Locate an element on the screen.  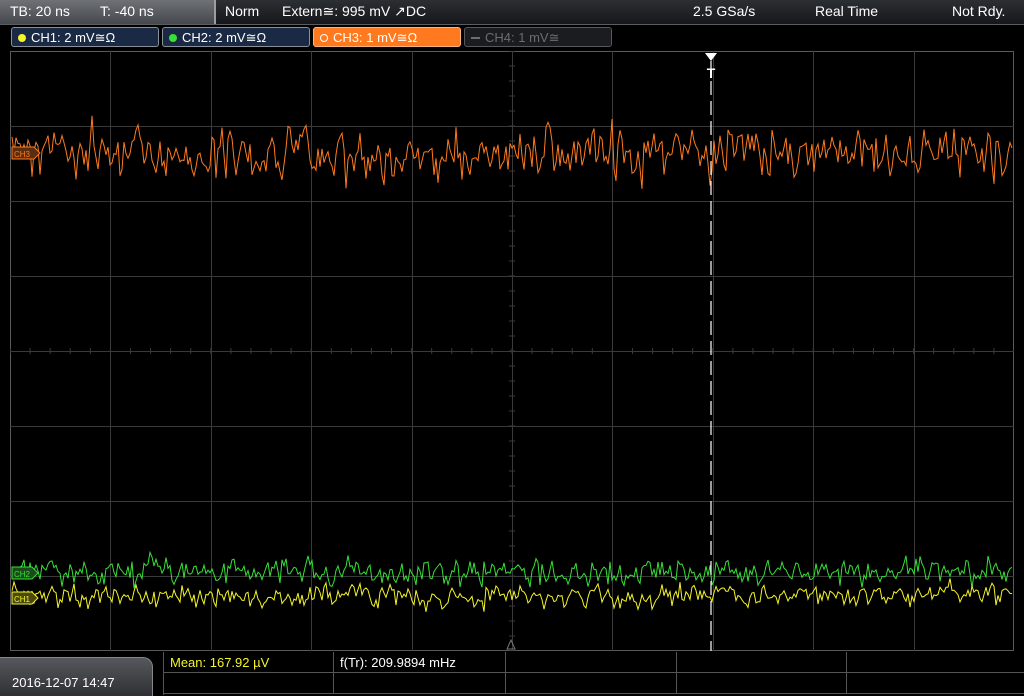
acquisition-mode: Real Time is located at coordinates (846, 11).